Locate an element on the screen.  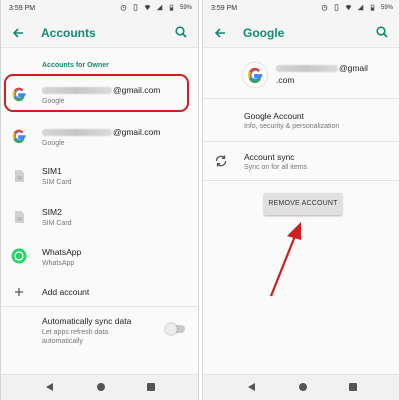
account-header: @gmail .com is located at coordinates (301, 74).